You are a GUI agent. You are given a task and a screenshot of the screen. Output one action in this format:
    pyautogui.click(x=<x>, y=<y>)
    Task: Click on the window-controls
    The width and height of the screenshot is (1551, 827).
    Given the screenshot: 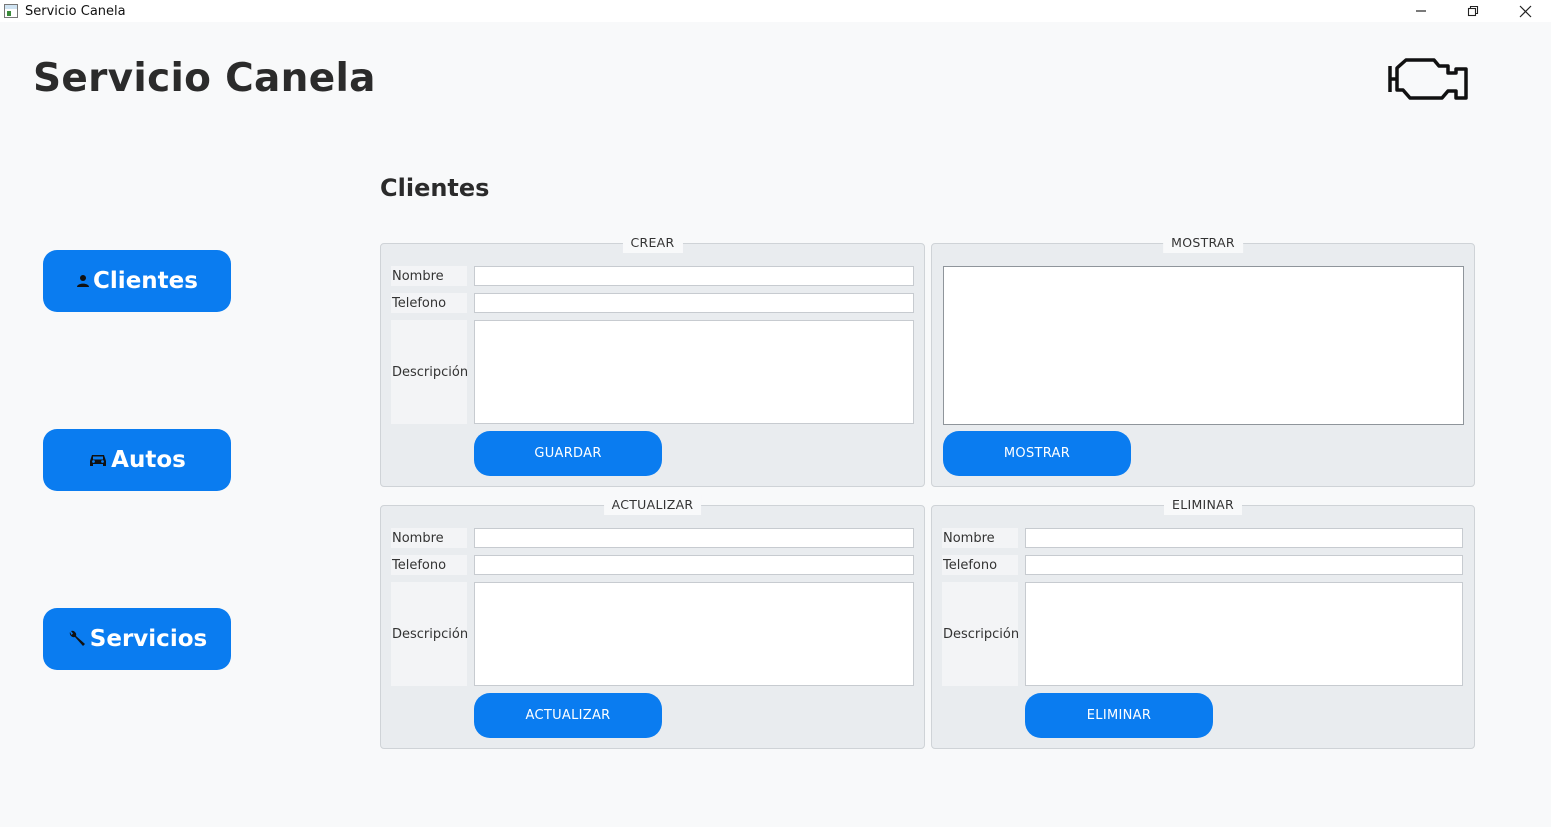 What is the action you would take?
    pyautogui.click(x=1473, y=11)
    